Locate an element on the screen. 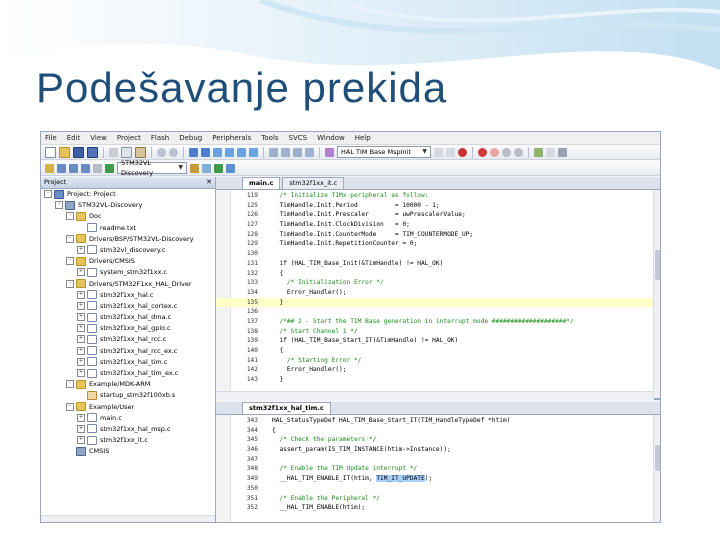  menu-debug: Debug is located at coordinates (190, 138).